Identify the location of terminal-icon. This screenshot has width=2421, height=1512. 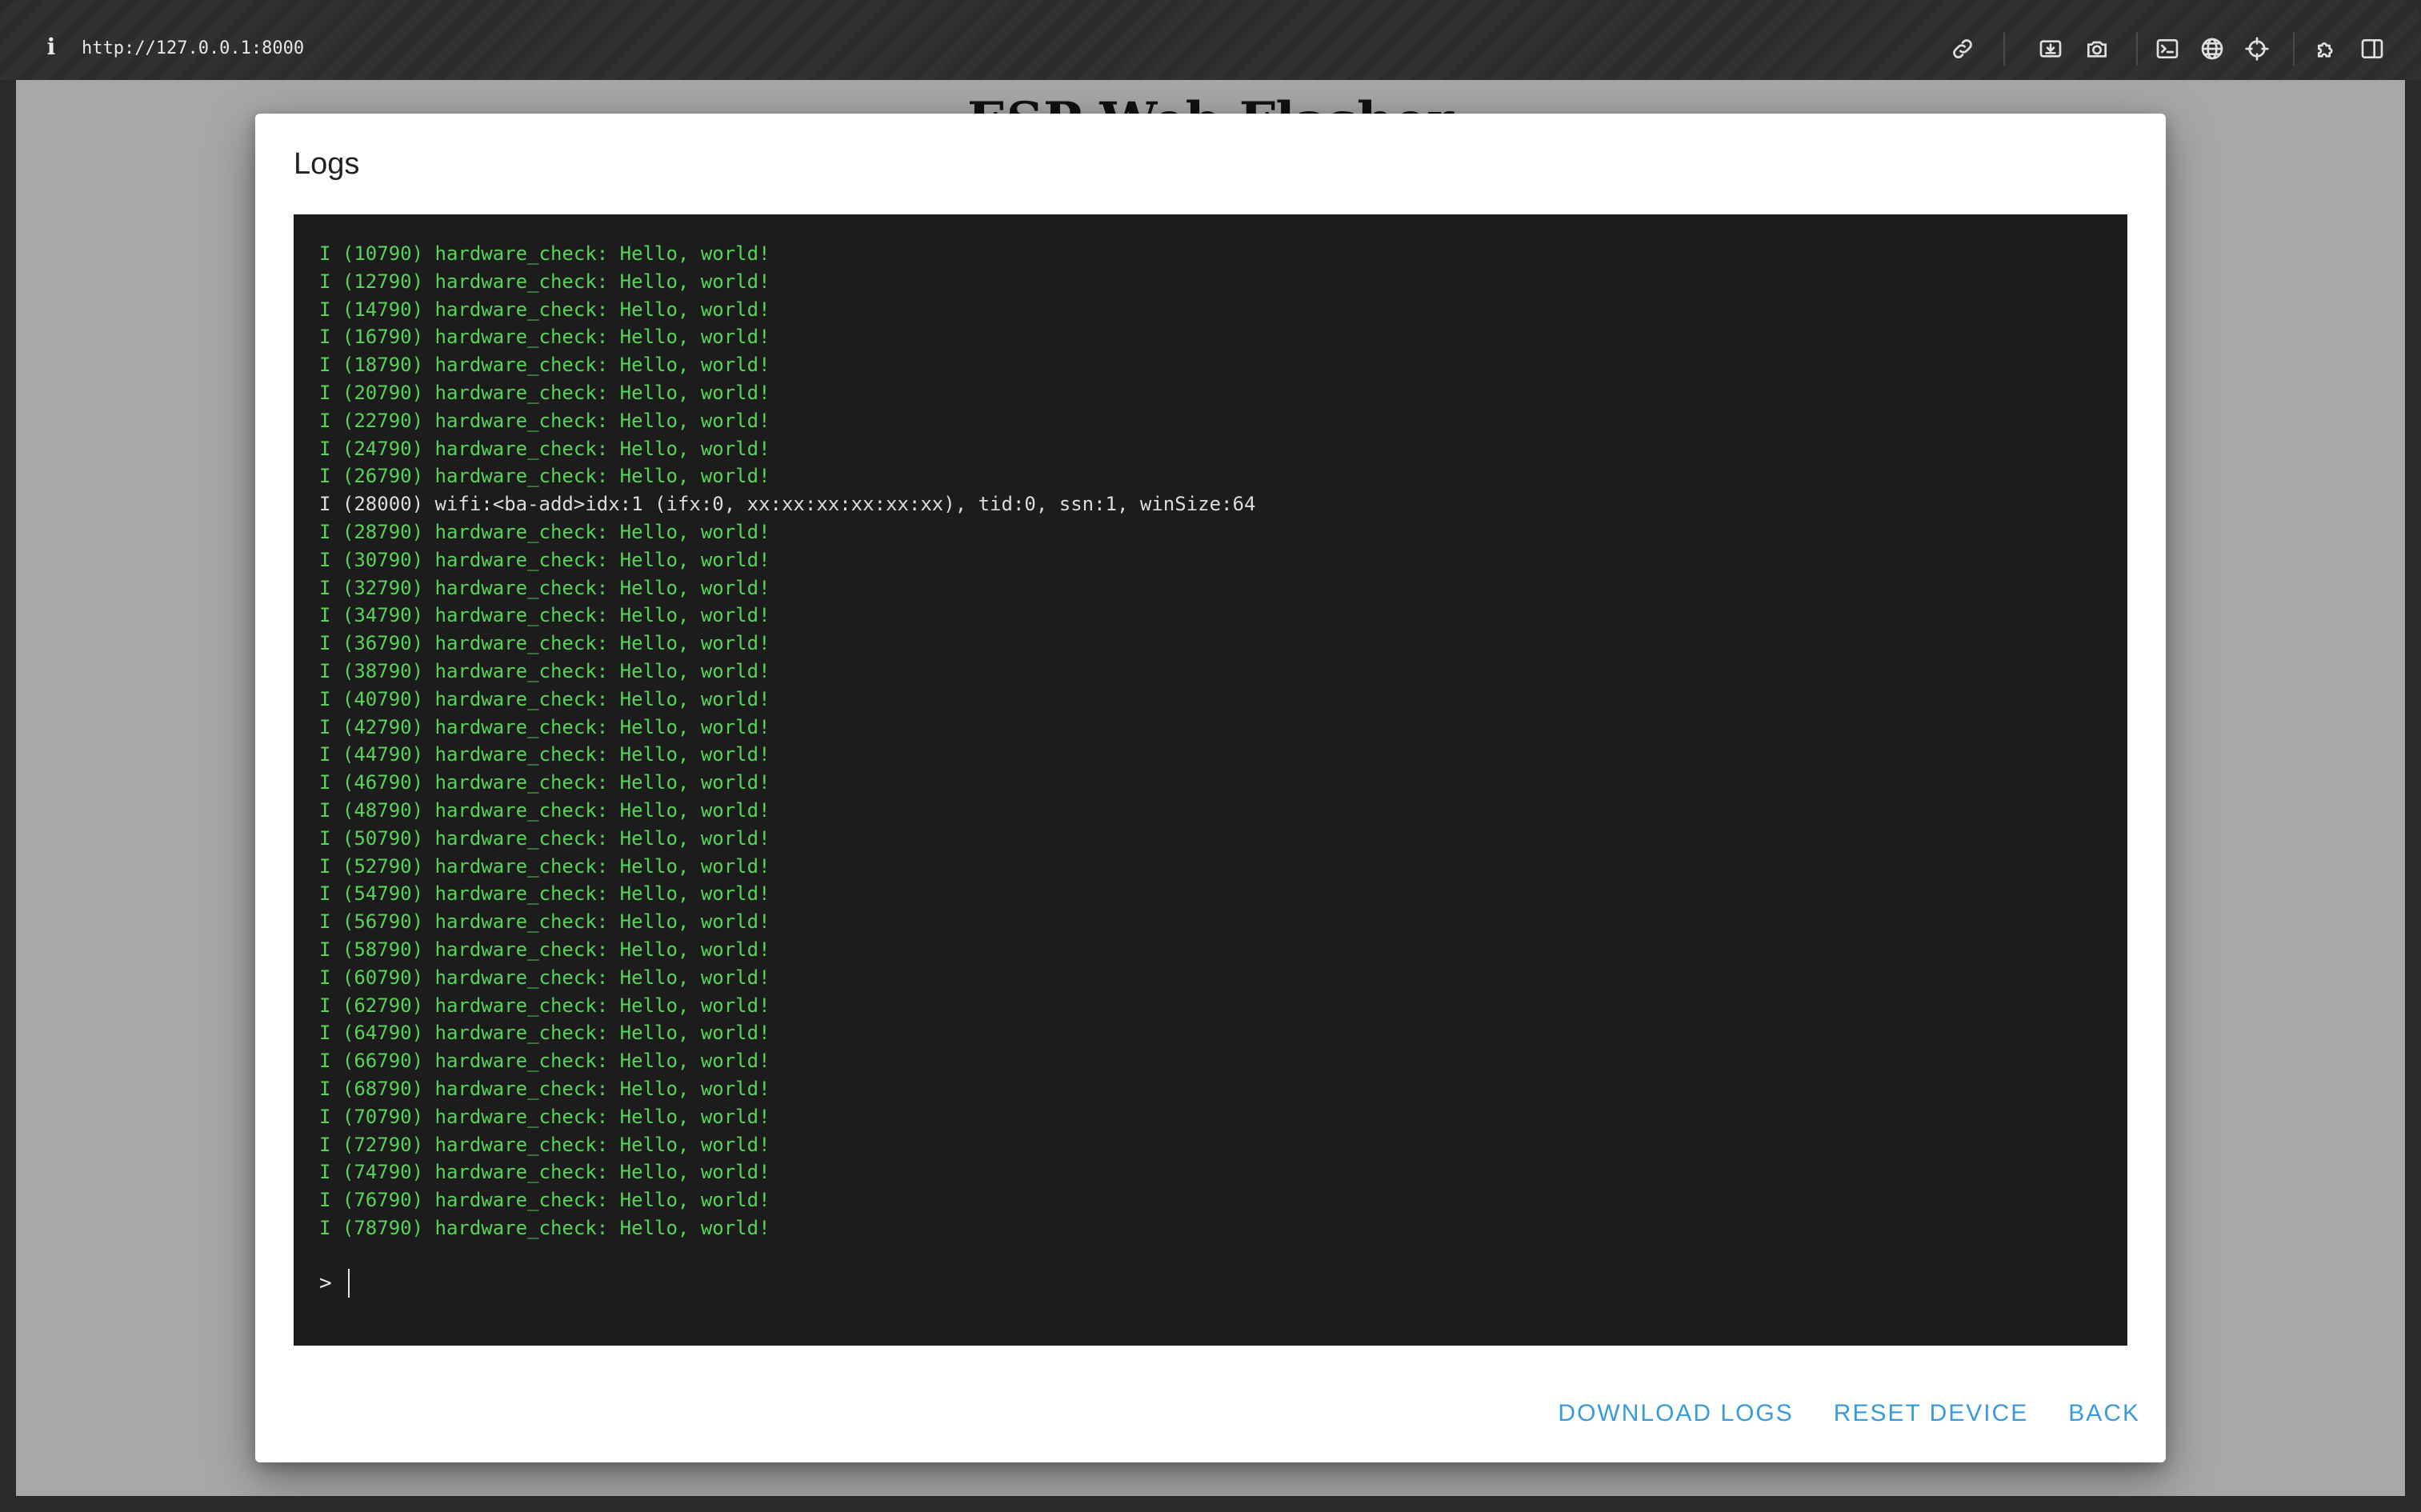
(2167, 48).